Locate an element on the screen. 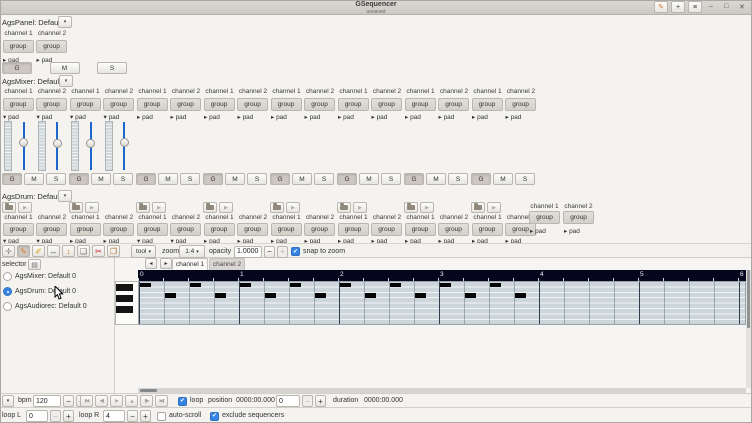 This screenshot has height=423, width=752. playback-menu-button: ▾ is located at coordinates (8, 401).